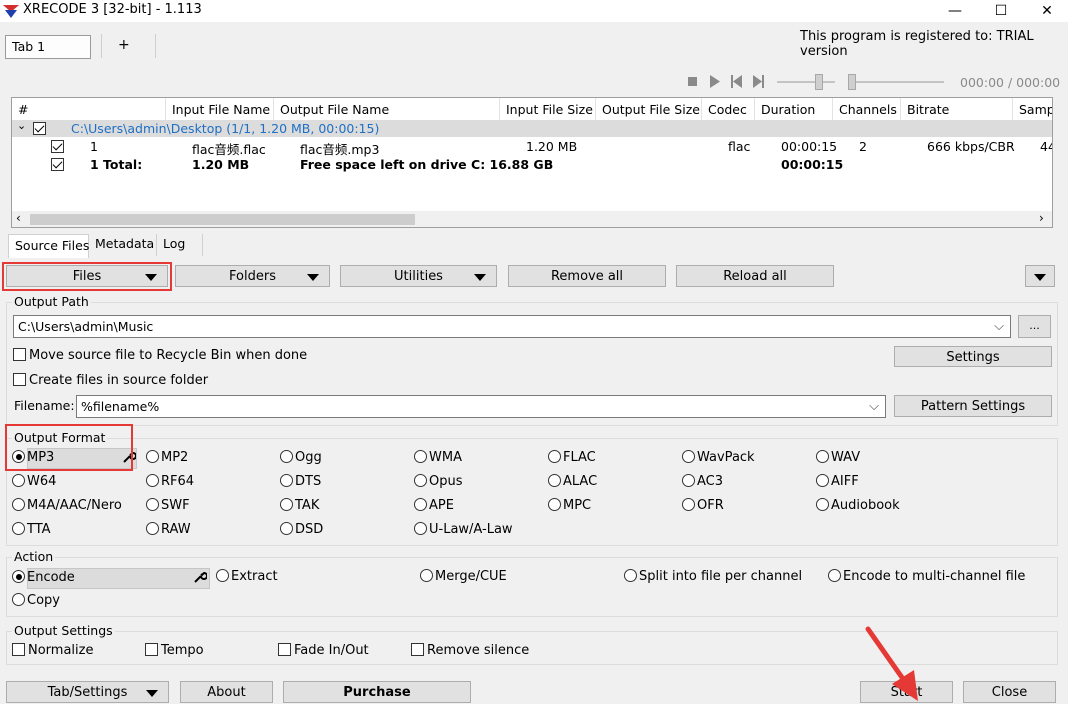  Describe the element at coordinates (124, 45) in the screenshot. I see `add-tab-button: +` at that location.